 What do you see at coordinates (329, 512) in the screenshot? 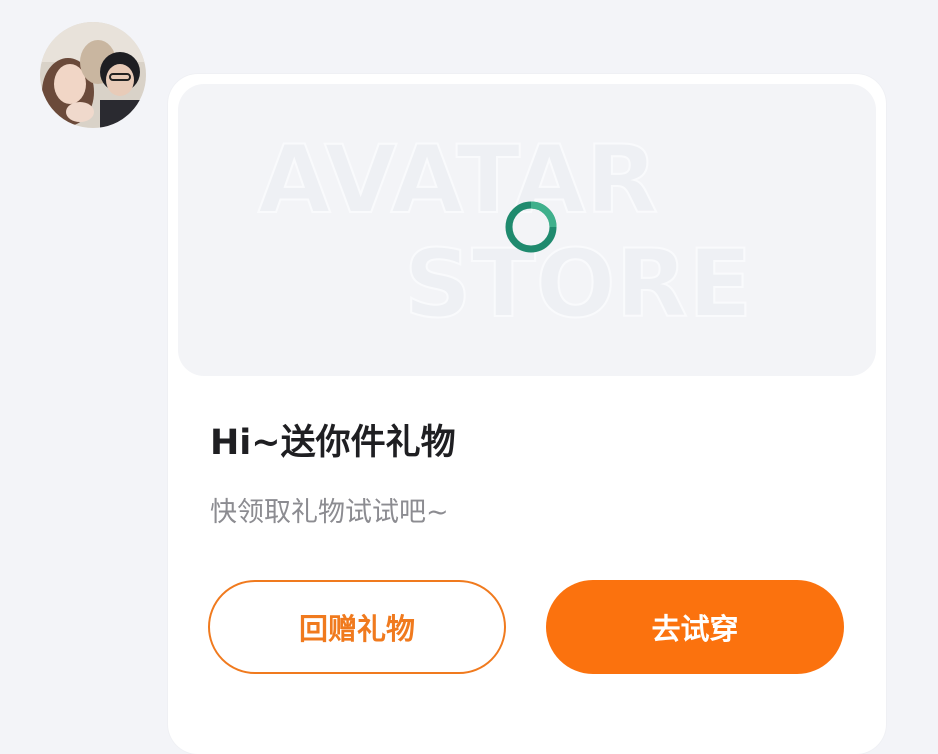
I see `gift-subtitle: 快领取礼物试试吧~` at bounding box center [329, 512].